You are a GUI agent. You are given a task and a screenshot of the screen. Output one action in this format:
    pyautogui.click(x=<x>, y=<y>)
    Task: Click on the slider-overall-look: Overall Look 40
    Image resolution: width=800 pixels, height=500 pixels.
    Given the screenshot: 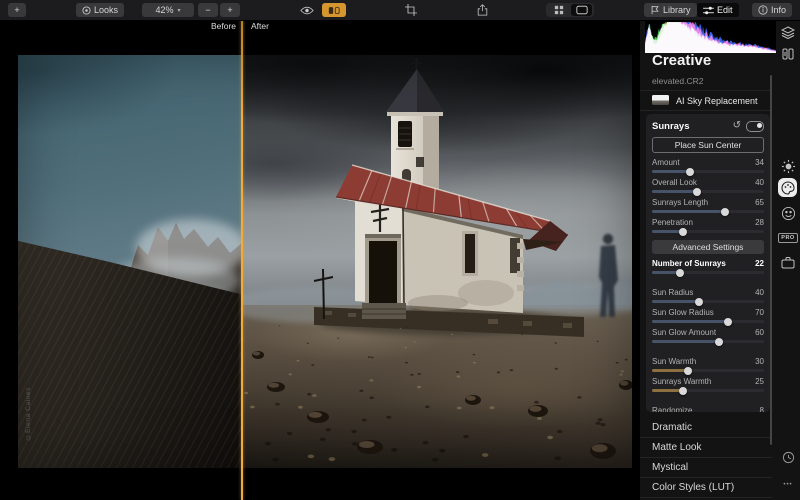 What is the action you would take?
    pyautogui.click(x=708, y=187)
    